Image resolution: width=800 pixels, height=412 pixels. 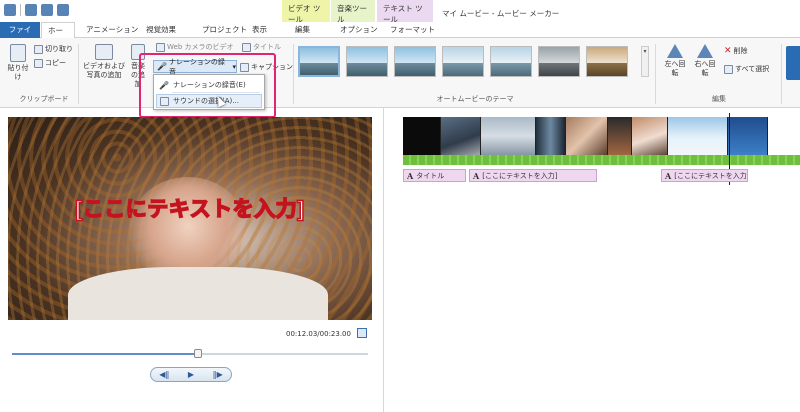 I want to click on next-frame-icon: ‖▶, so click(x=218, y=374).